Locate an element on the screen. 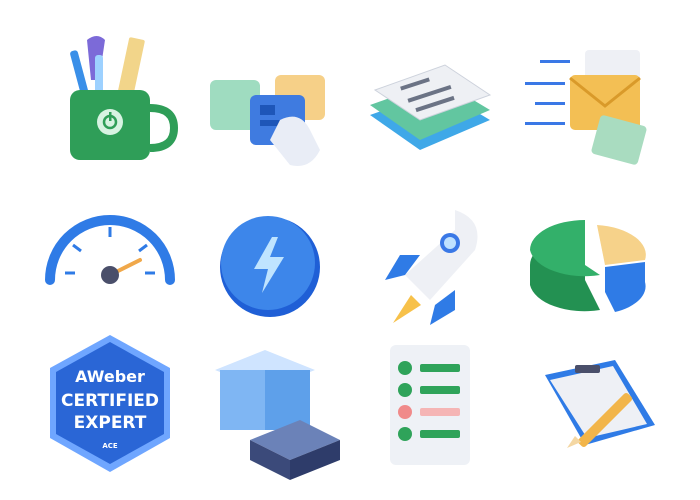 The image size is (700, 500). lightning-coin-icon is located at coordinates (265, 260).